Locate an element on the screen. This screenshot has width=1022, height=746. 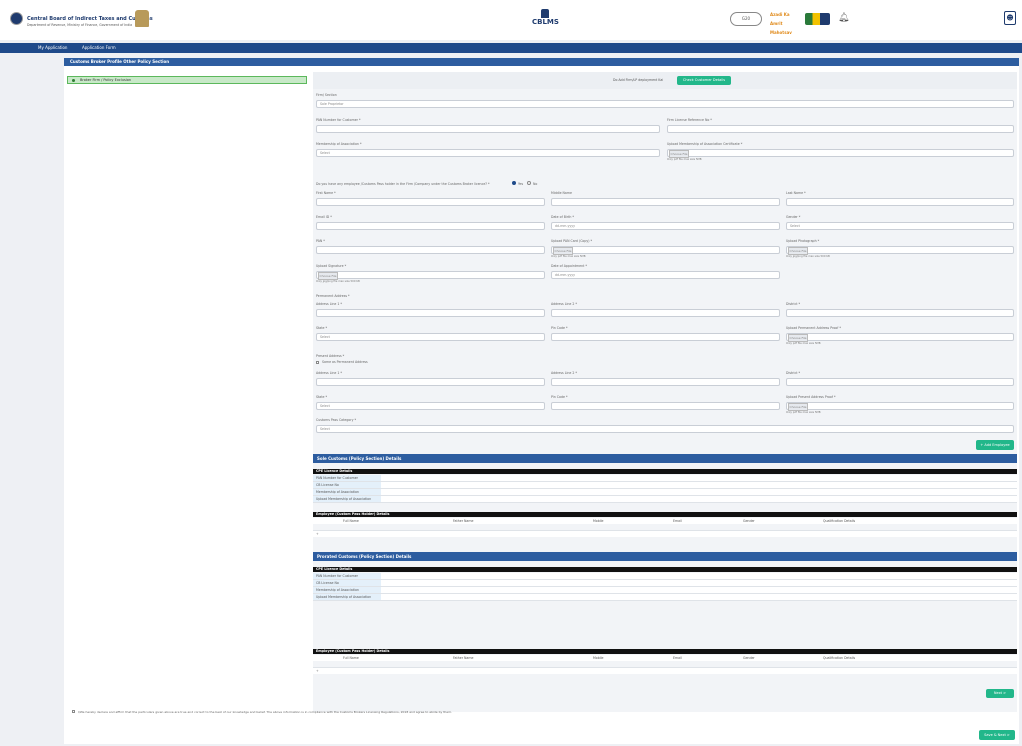
pan-customer-input is located at coordinates (488, 129).